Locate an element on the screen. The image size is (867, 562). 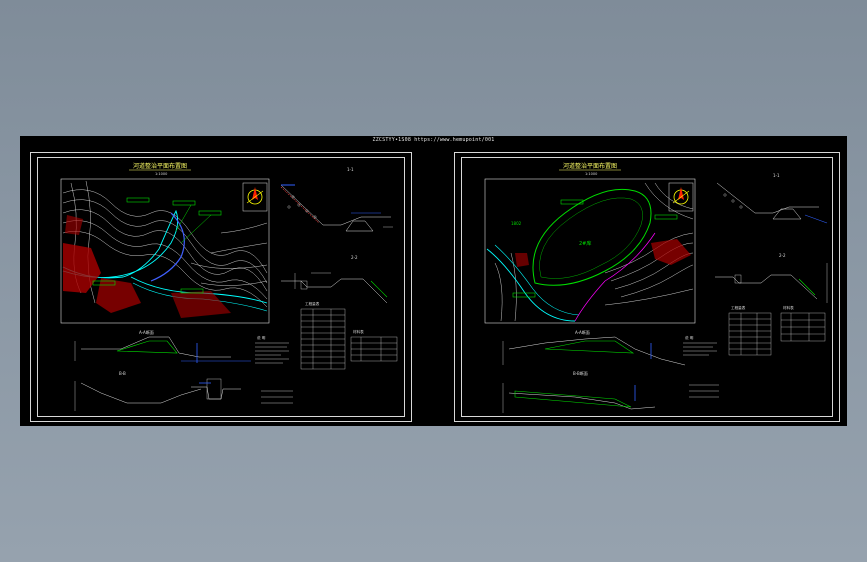
reservoir-label: 2#库 is located at coordinates (585, 243).